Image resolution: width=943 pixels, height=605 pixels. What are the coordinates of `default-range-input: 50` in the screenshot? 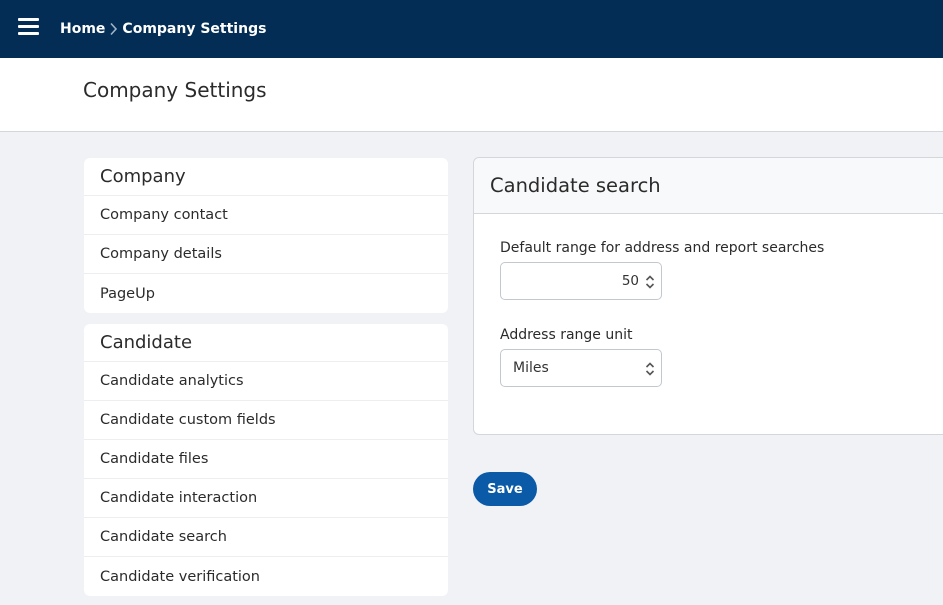 It's located at (581, 281).